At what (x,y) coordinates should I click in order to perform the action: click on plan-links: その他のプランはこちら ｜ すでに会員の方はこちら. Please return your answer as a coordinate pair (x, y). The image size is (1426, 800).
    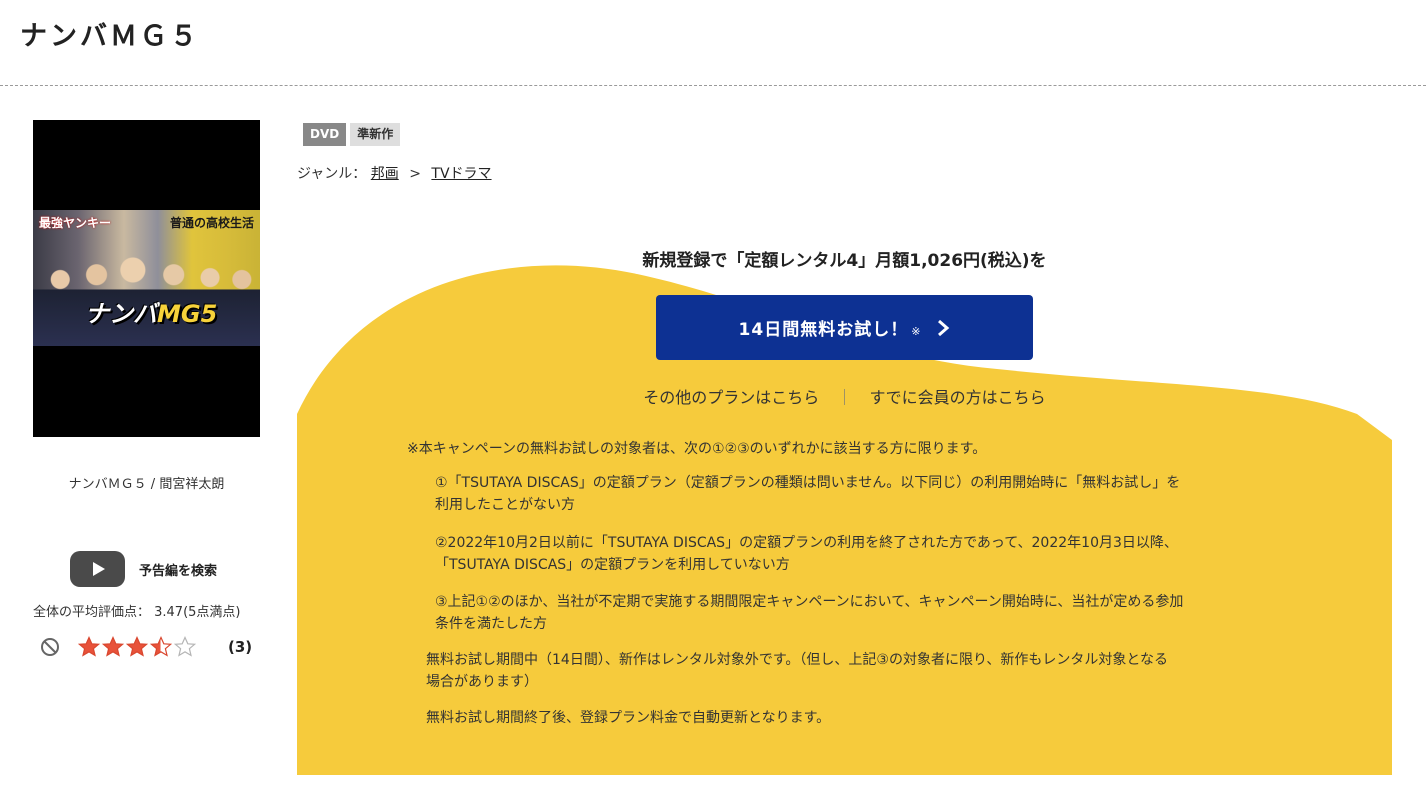
    Looking at the image, I should click on (844, 396).